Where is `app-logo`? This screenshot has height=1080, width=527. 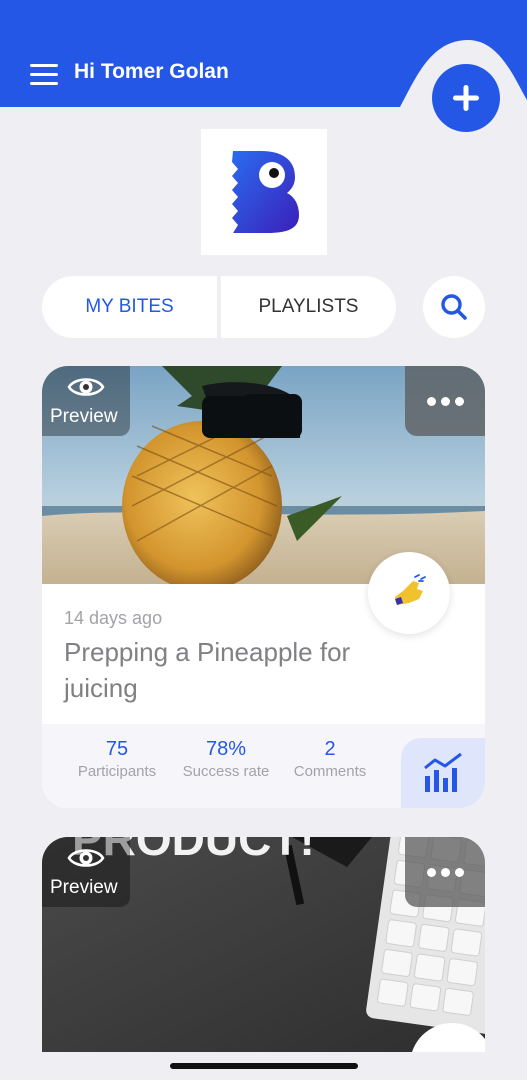 app-logo is located at coordinates (264, 192).